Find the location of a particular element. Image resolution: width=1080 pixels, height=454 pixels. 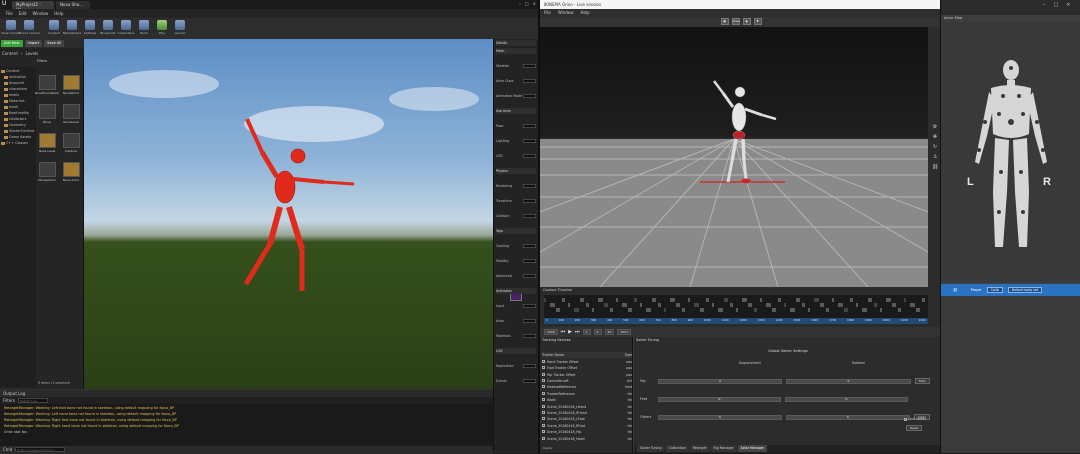

details-row: Lighting is located at coordinates (516, 141).